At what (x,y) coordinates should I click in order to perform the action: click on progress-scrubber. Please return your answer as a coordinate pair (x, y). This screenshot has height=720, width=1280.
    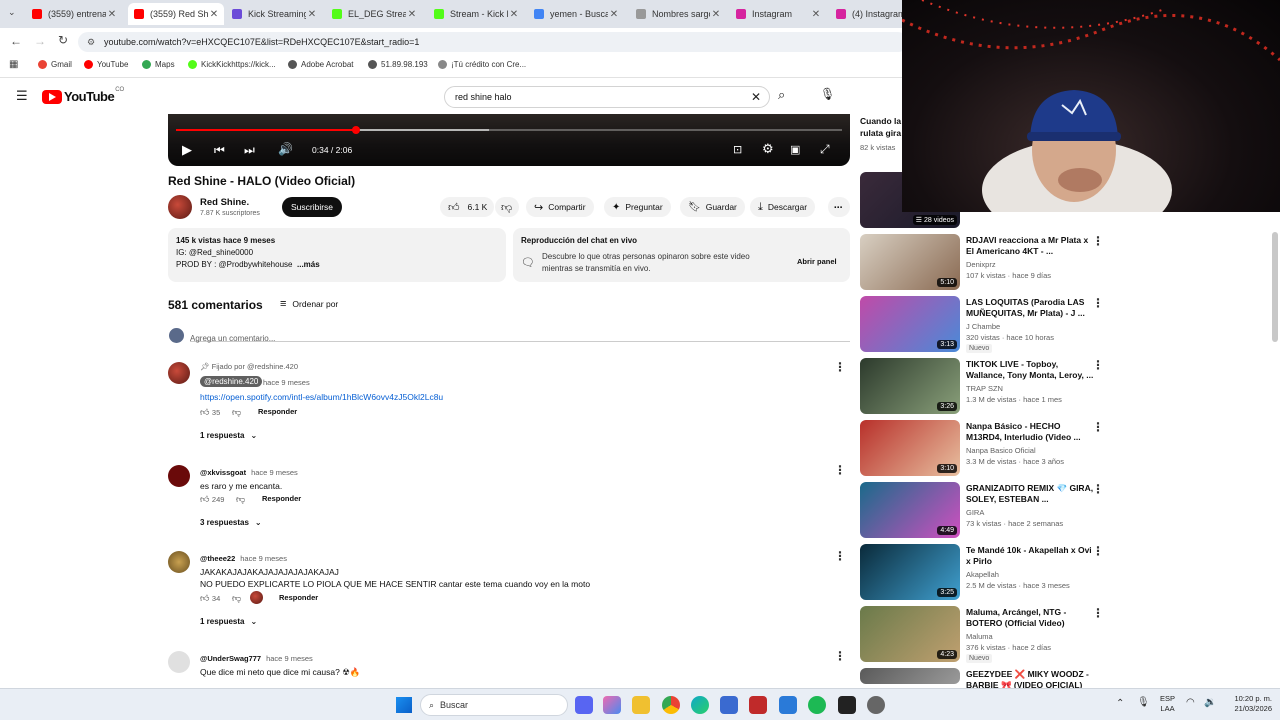
    Looking at the image, I should click on (355, 130).